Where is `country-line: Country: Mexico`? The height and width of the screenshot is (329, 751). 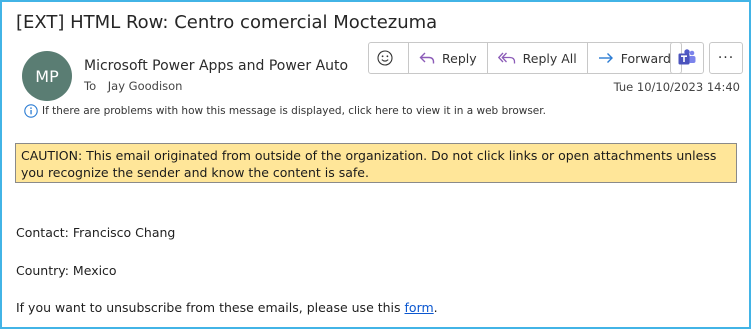
country-line: Country: Mexico is located at coordinates (66, 270).